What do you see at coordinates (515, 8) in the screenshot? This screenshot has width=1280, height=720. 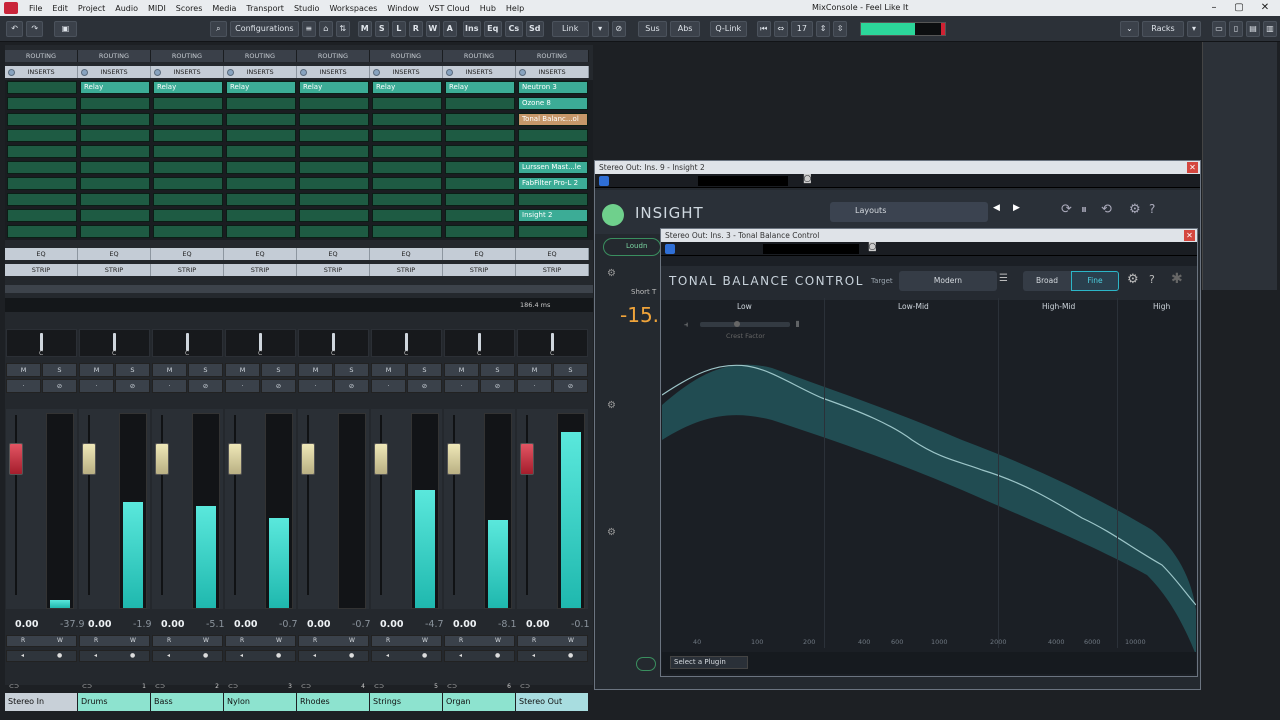 I see `menu-help: Help` at bounding box center [515, 8].